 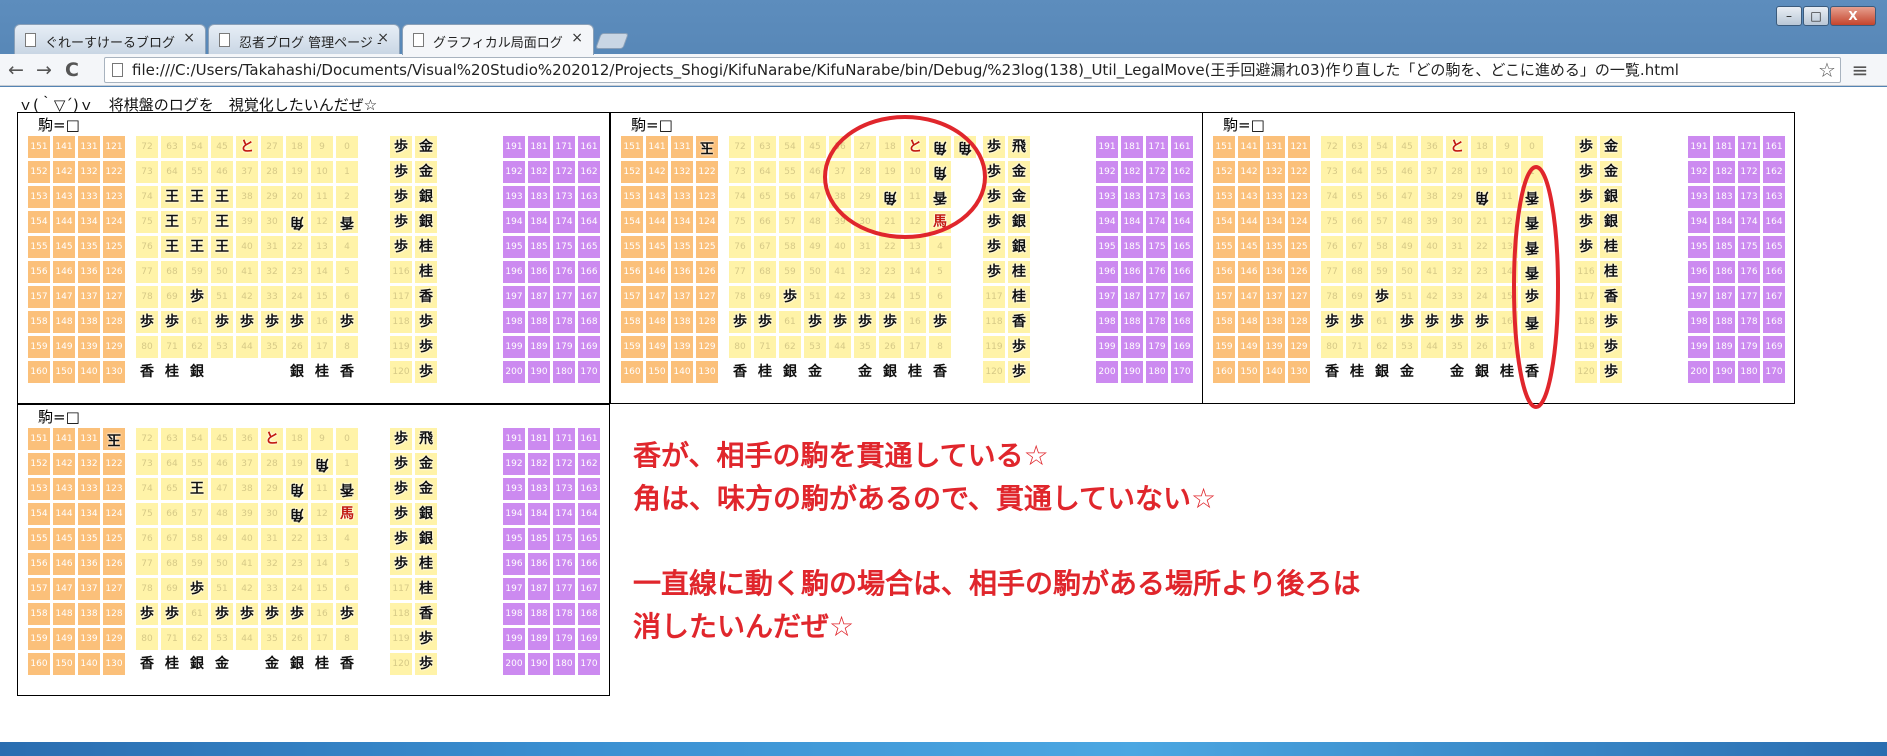 What do you see at coordinates (322, 539) in the screenshot?
I see `board-cell: 13` at bounding box center [322, 539].